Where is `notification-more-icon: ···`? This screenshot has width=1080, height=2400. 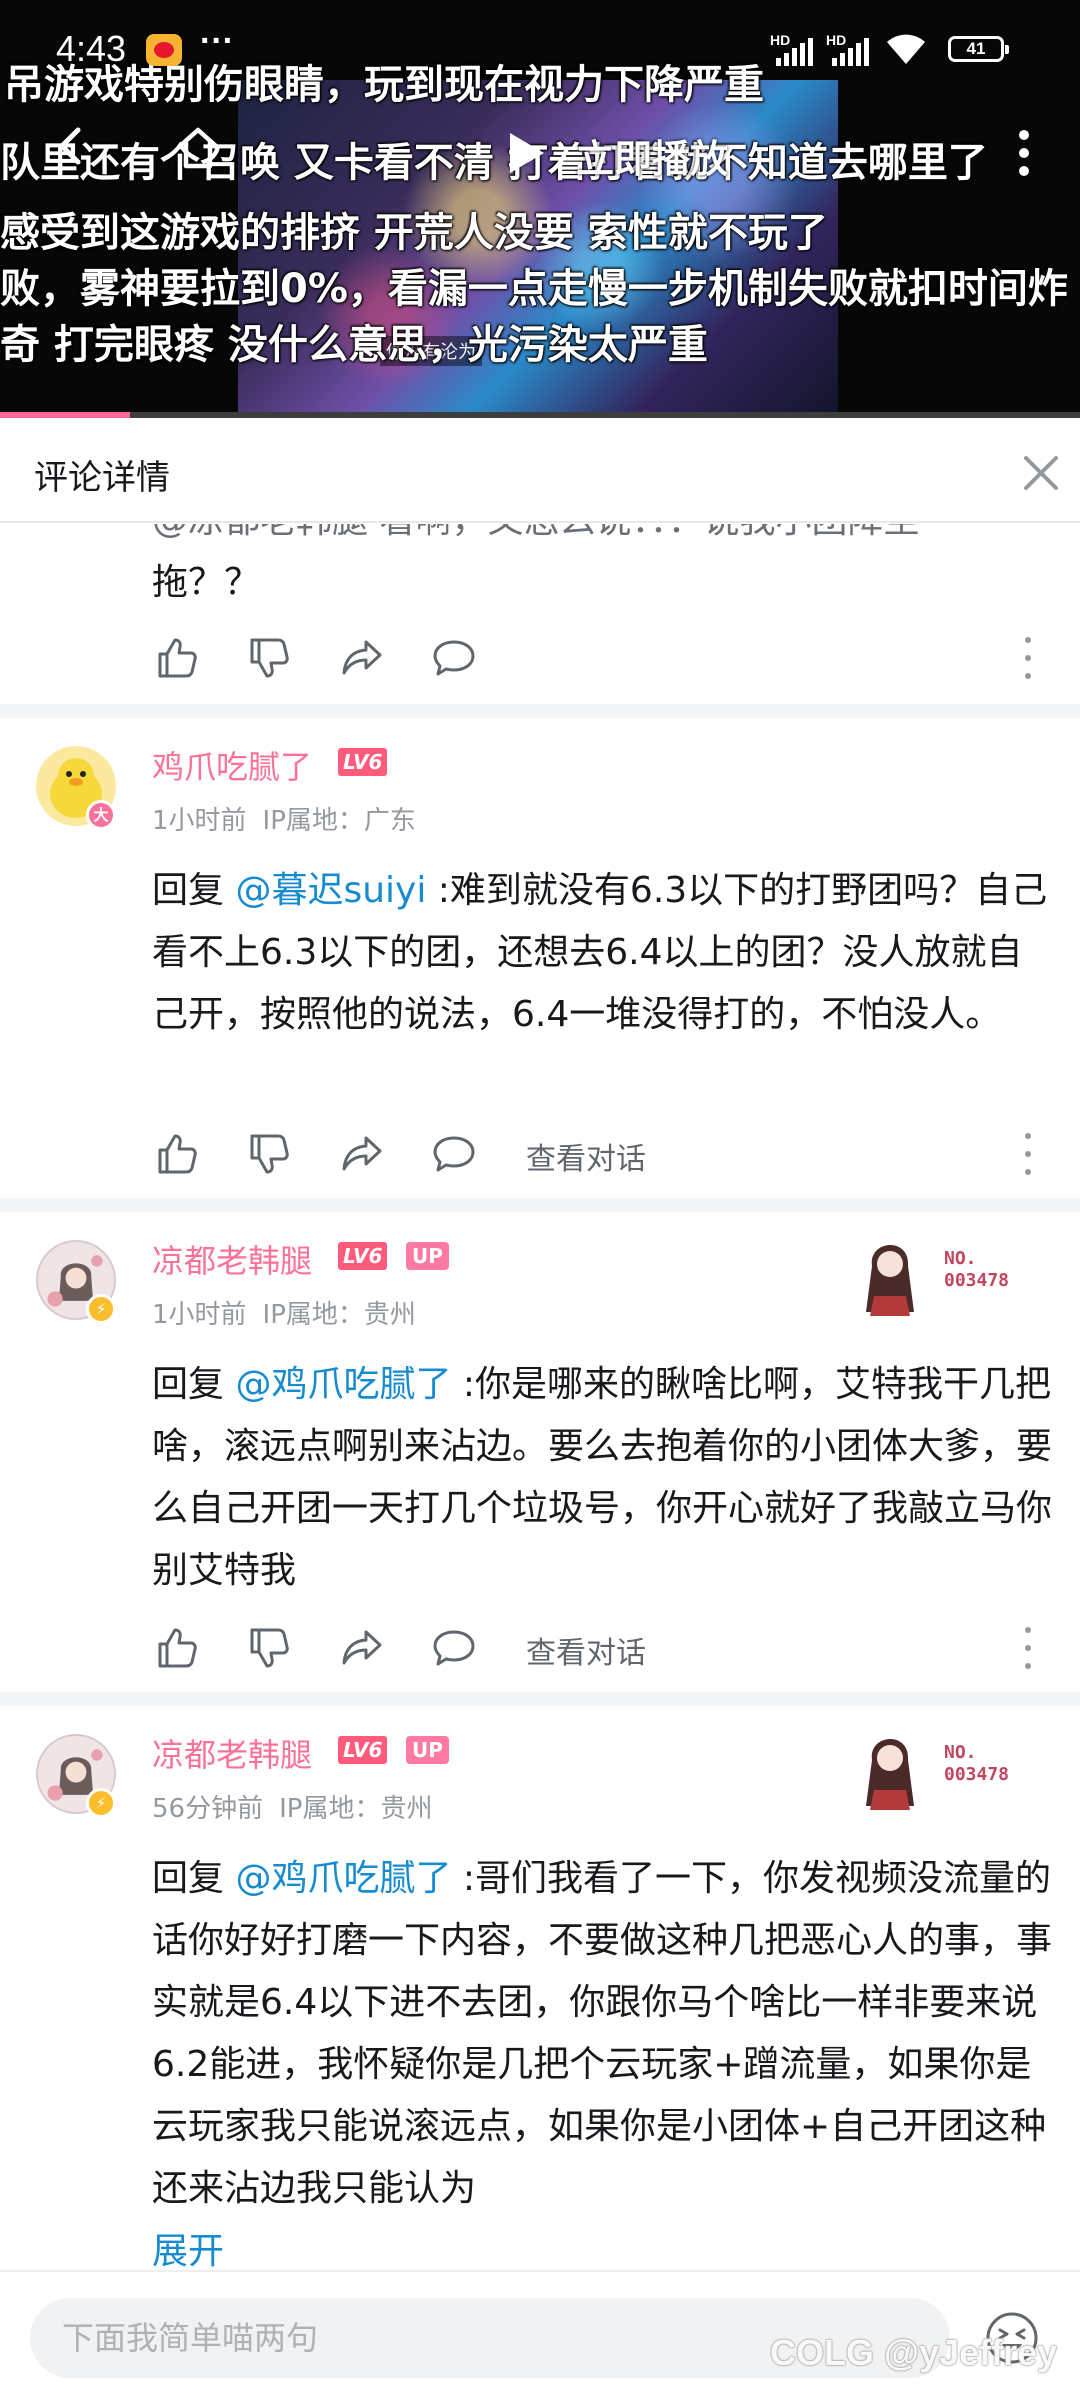 notification-more-icon: ··· is located at coordinates (217, 41).